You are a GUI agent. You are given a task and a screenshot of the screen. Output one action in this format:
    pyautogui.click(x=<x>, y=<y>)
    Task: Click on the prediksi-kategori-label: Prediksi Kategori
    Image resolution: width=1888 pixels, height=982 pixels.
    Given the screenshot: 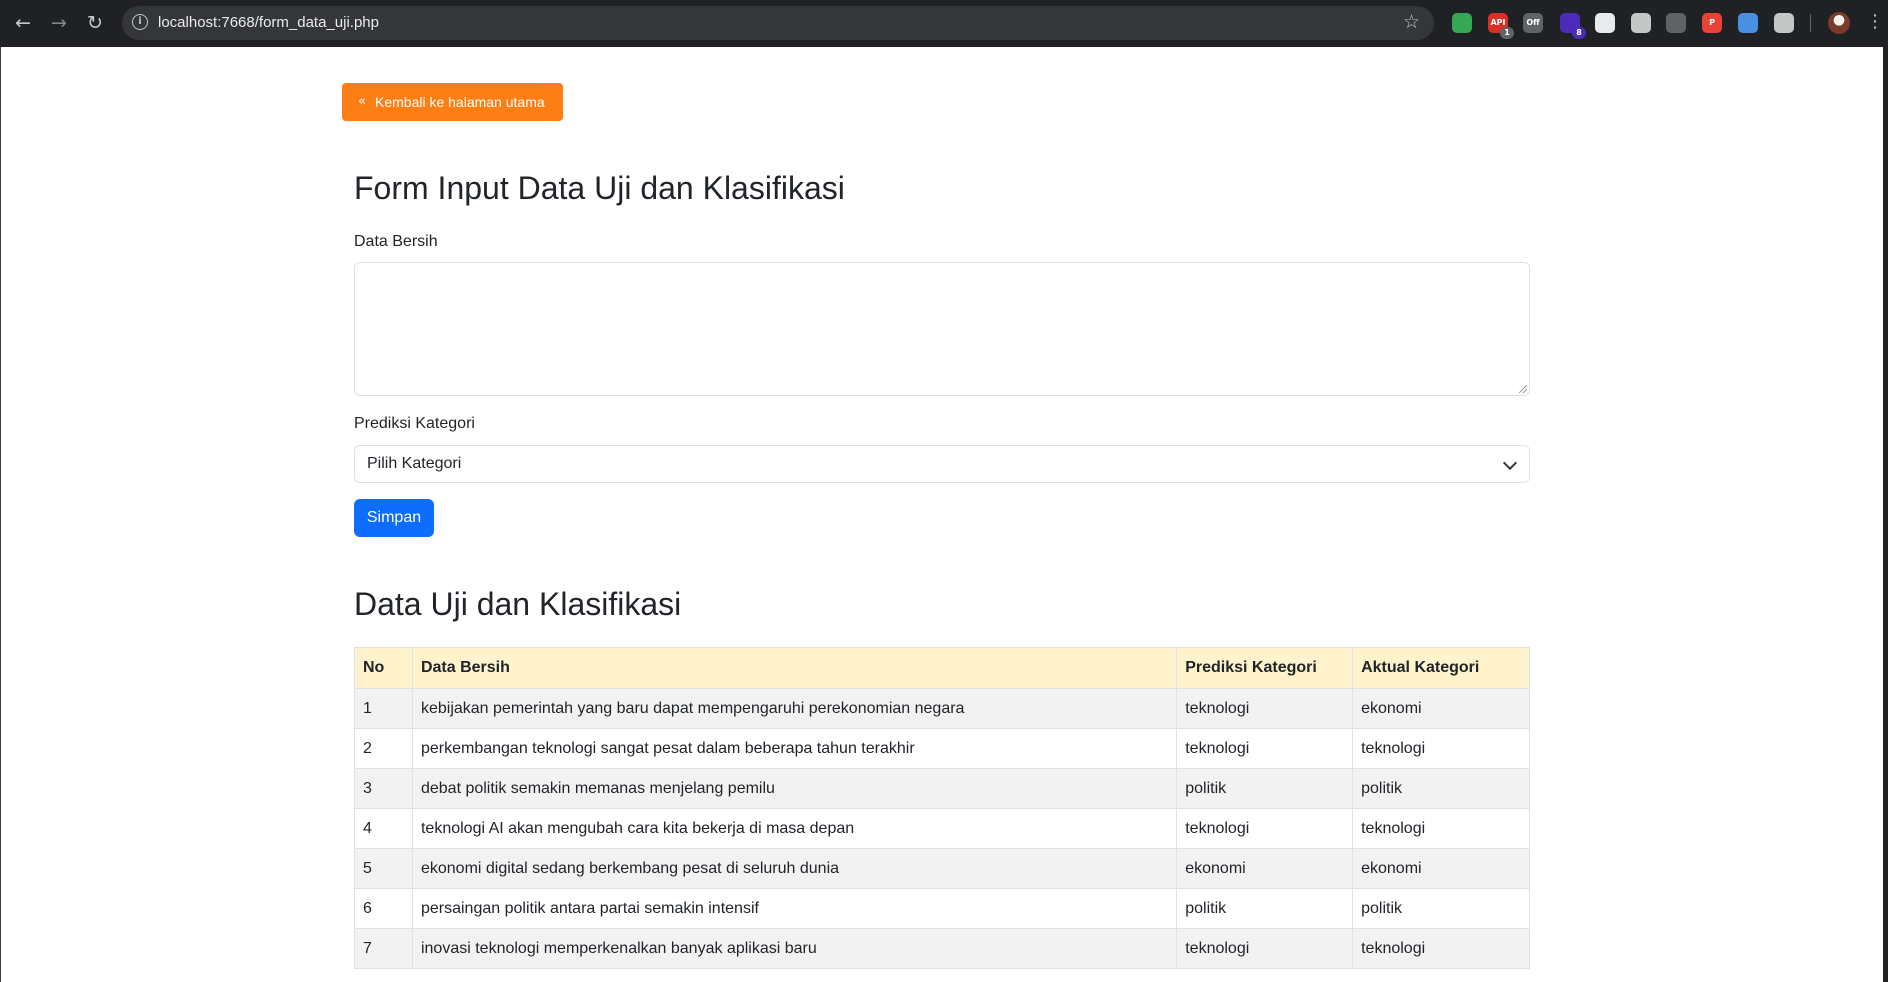 What is the action you would take?
    pyautogui.click(x=414, y=423)
    